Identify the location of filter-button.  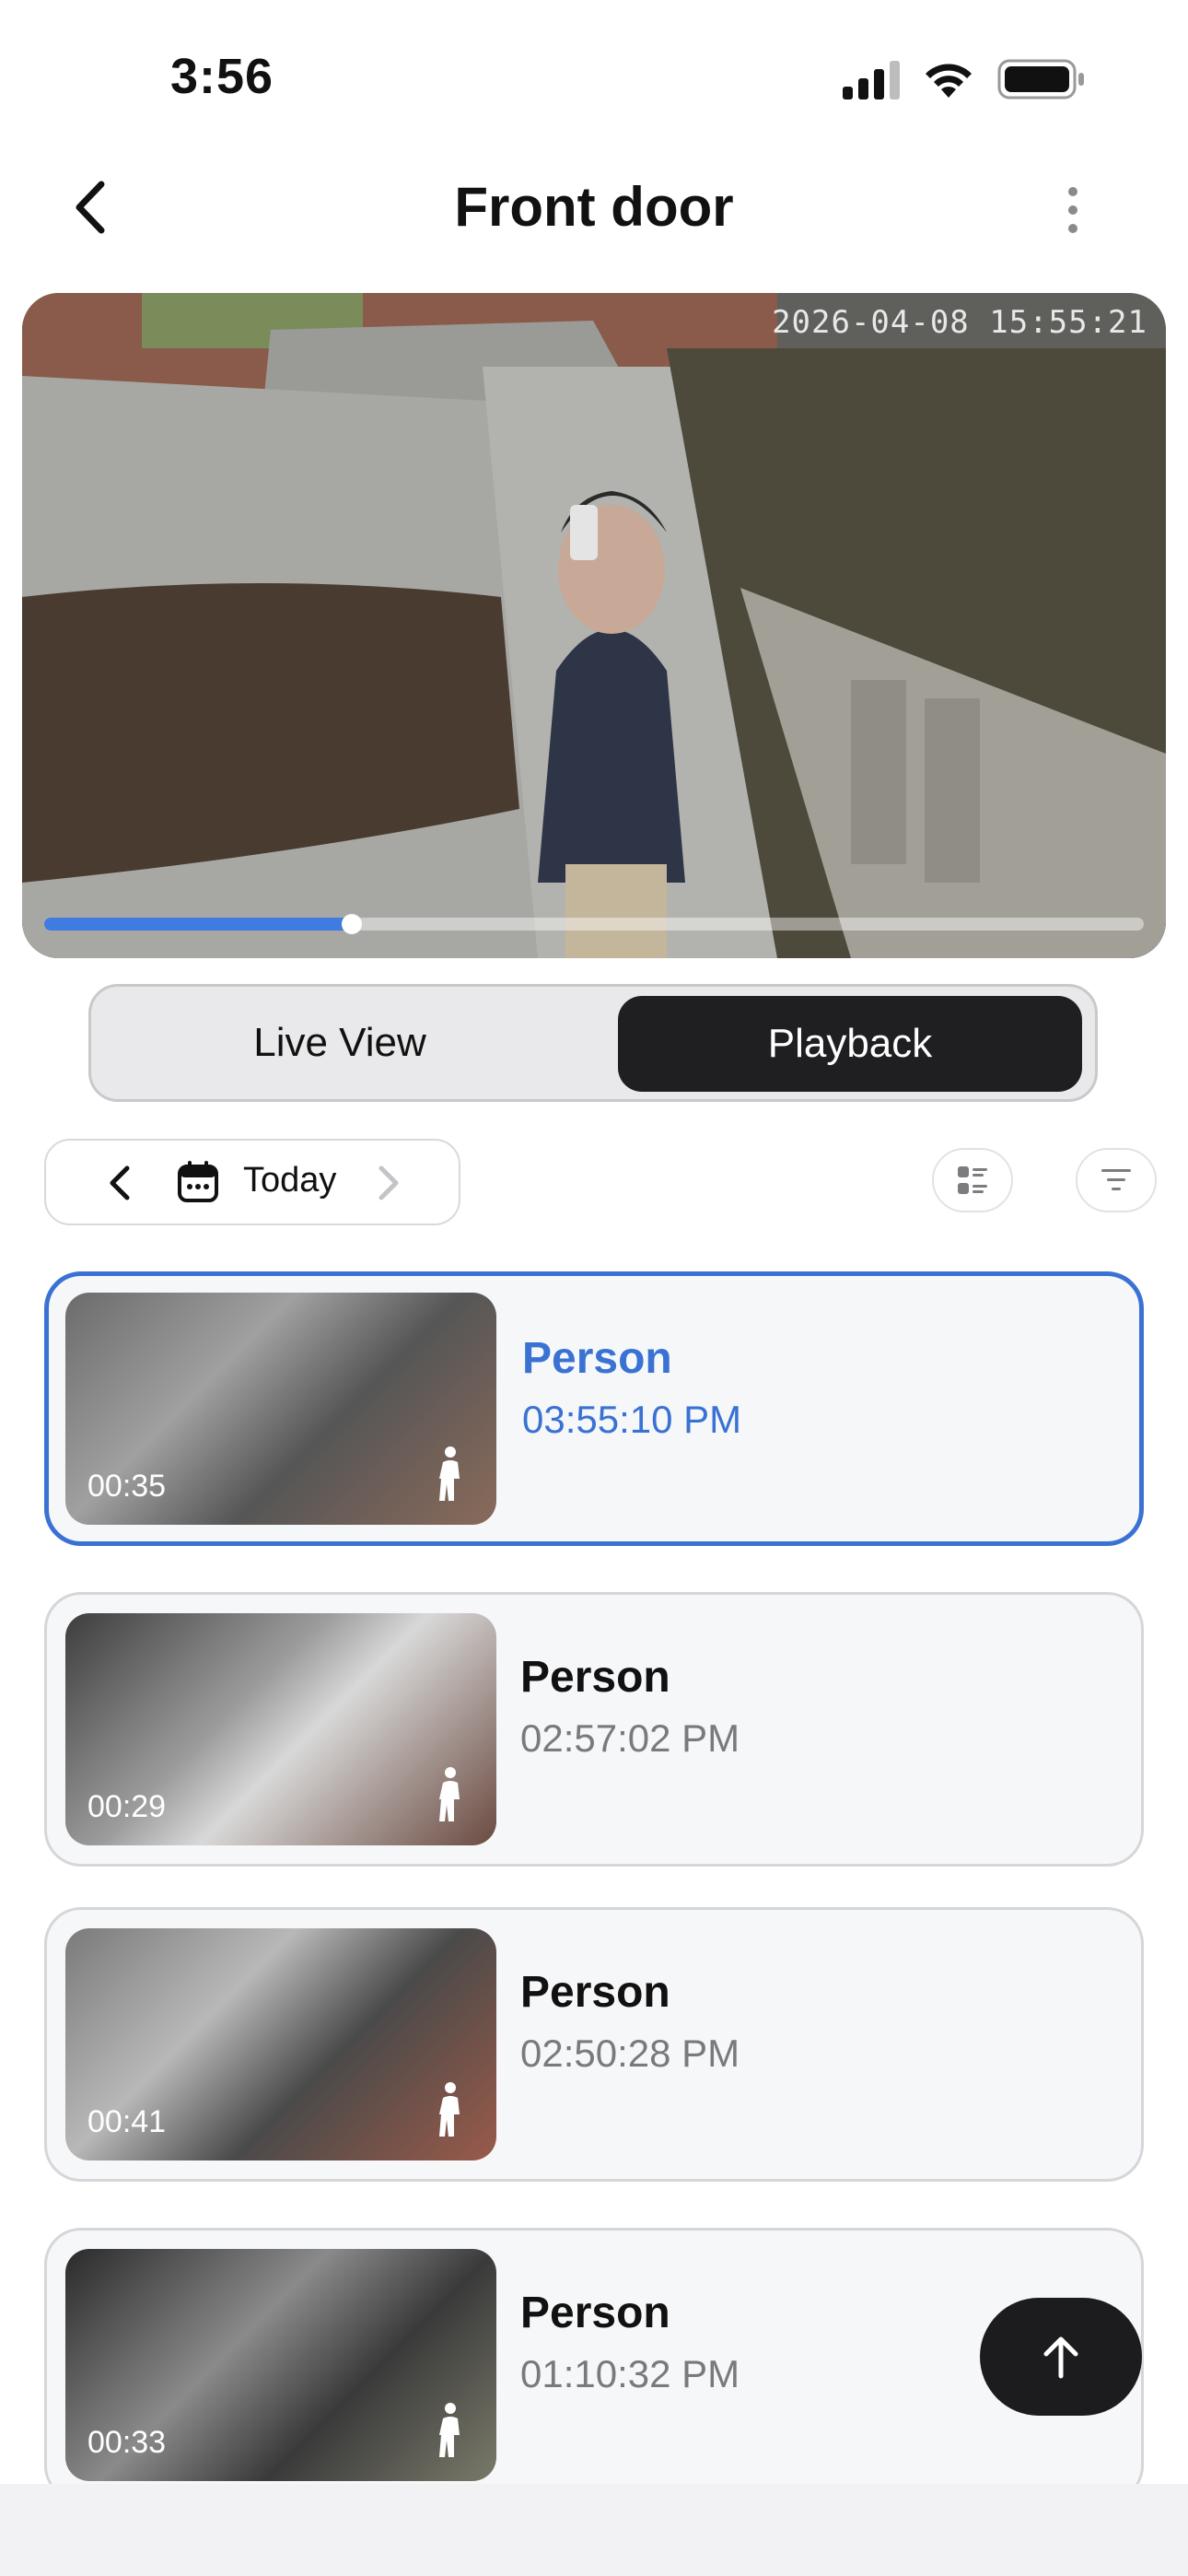
(1116, 1180).